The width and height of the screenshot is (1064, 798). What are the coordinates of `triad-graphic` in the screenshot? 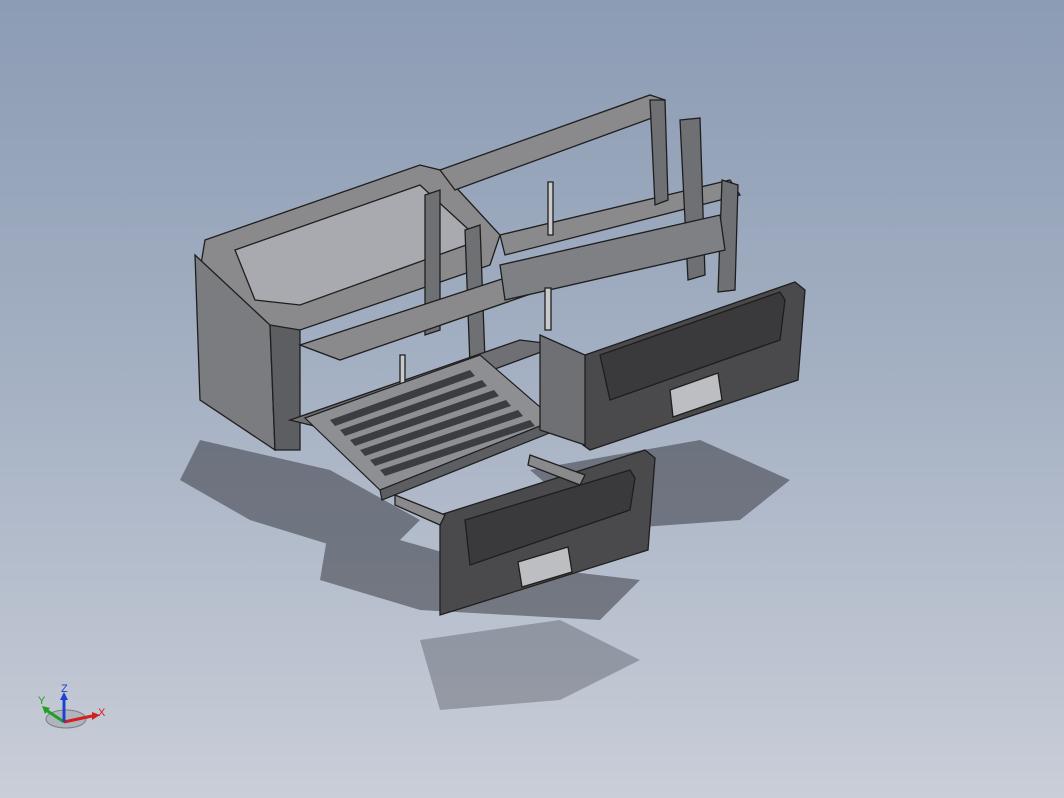 It's located at (71, 710).